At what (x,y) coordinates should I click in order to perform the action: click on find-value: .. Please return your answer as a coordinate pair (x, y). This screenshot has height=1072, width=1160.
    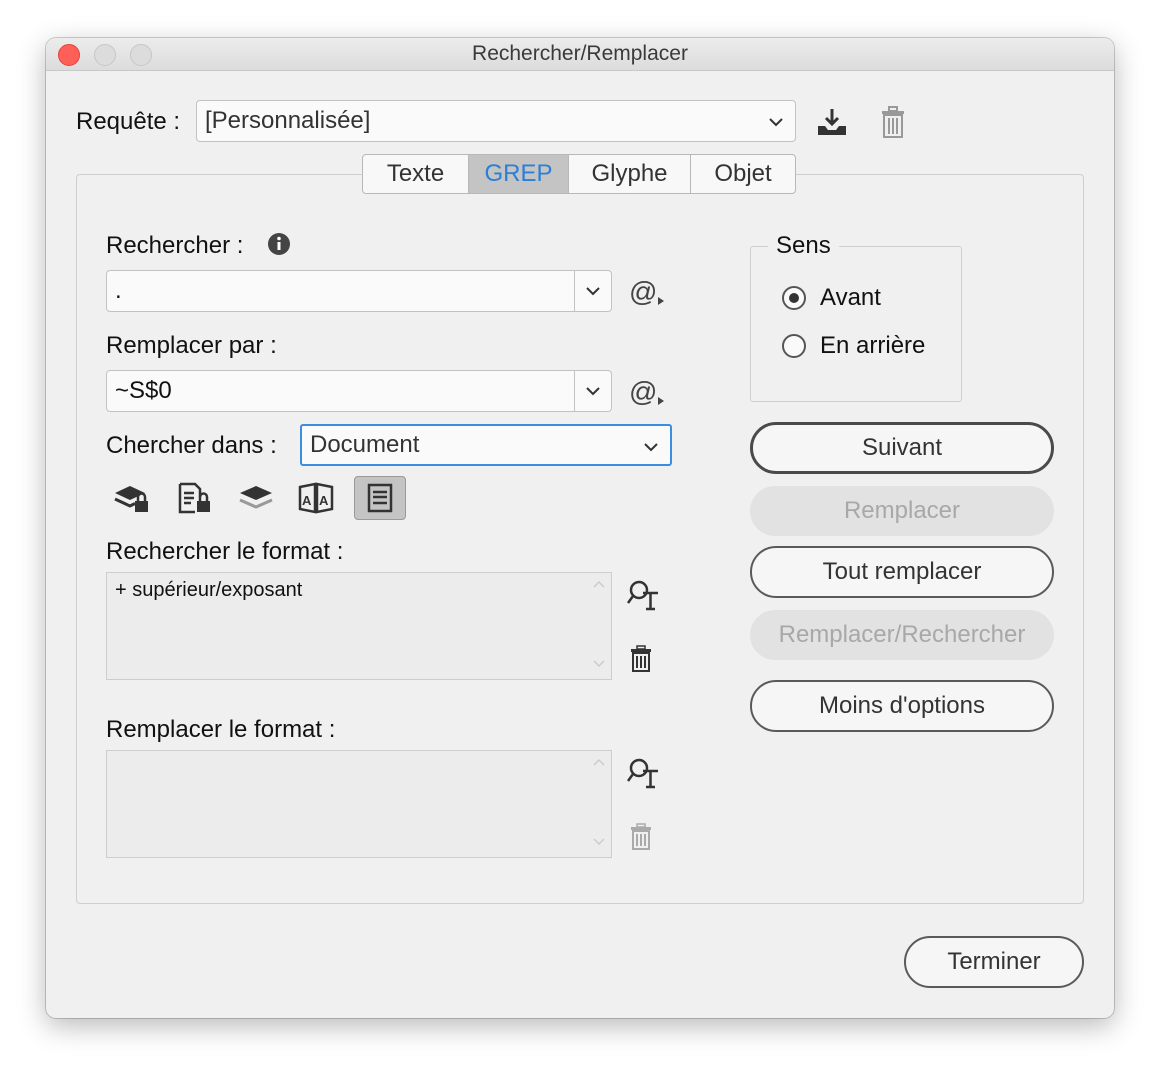
    Looking at the image, I should click on (118, 290).